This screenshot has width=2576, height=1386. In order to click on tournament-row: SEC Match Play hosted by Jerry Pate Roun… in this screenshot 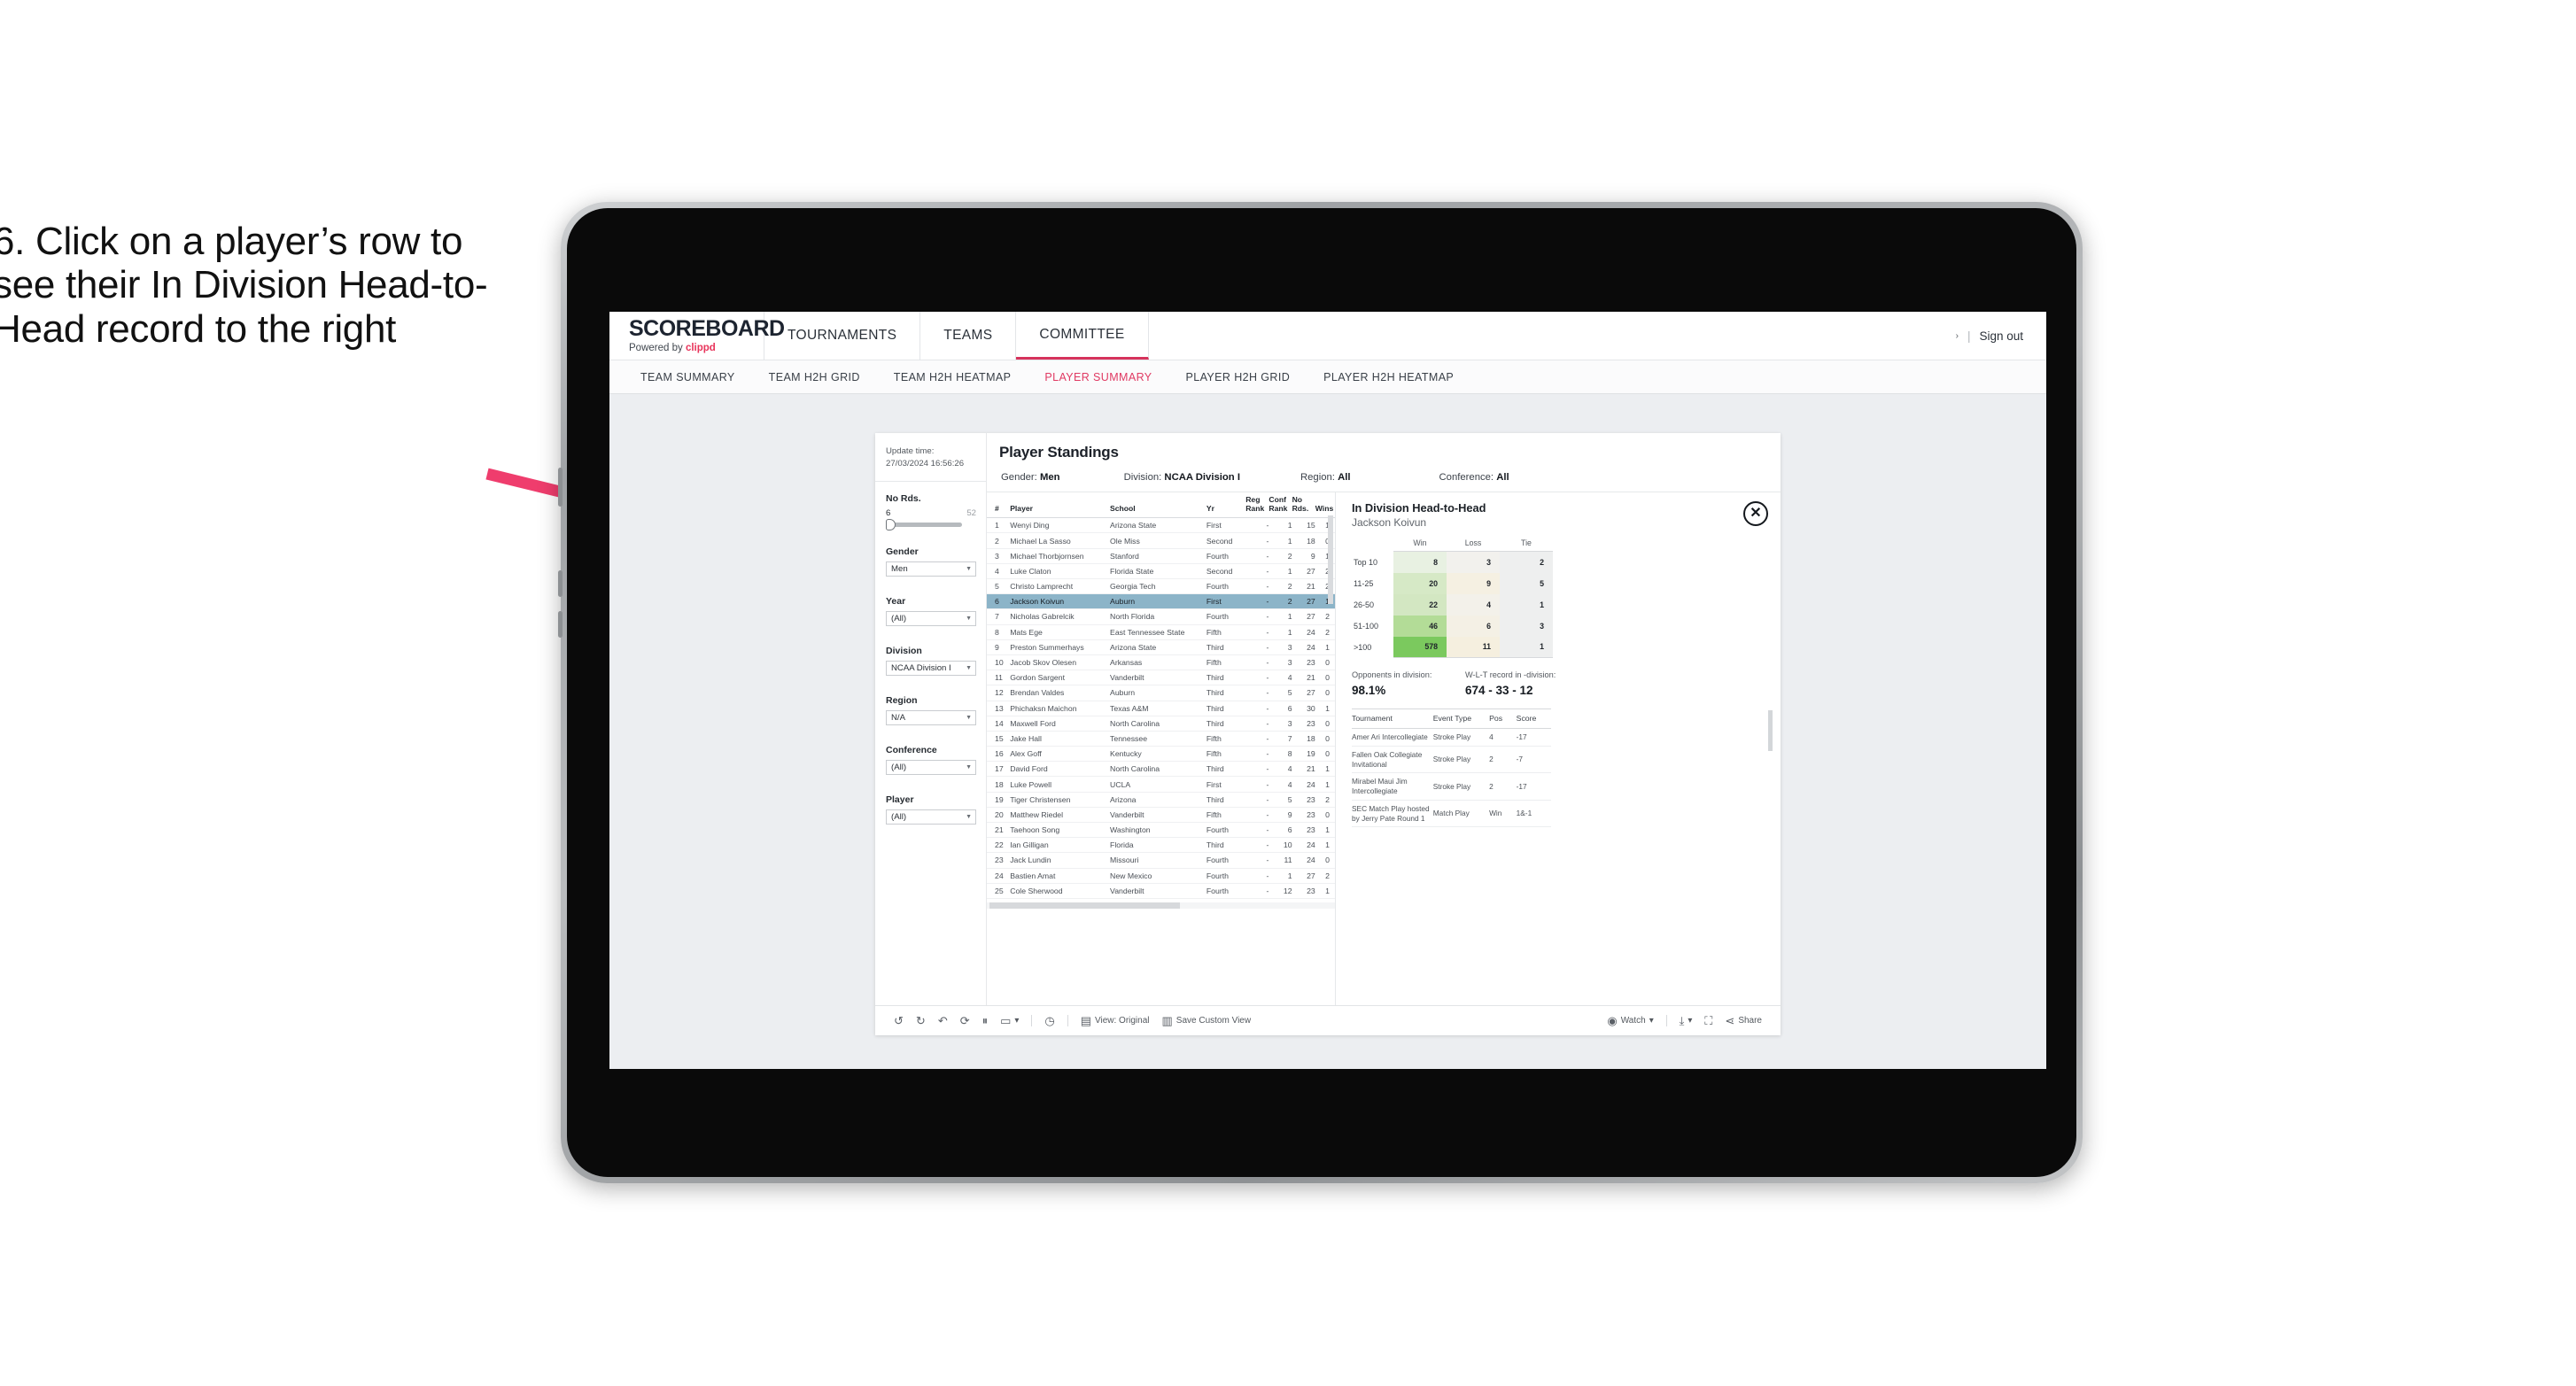, I will do `click(1451, 814)`.